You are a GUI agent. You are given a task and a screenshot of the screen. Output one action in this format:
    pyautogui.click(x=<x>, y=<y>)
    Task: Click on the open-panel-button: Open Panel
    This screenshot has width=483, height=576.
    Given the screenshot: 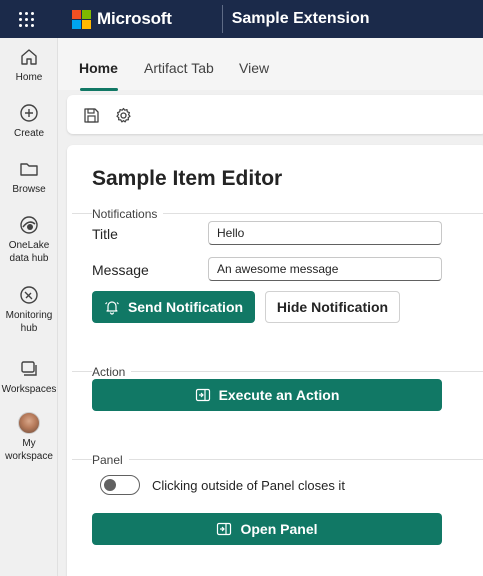 What is the action you would take?
    pyautogui.click(x=267, y=529)
    